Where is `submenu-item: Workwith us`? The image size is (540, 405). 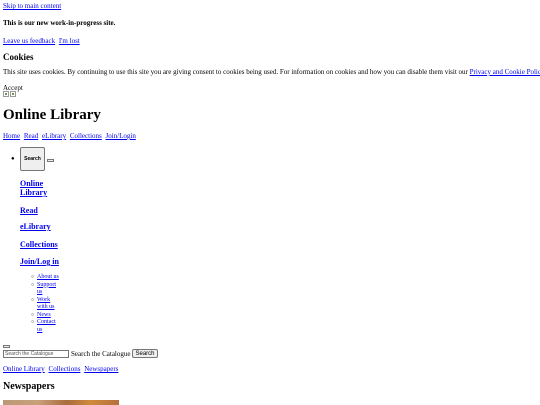 submenu-item: Workwith us is located at coordinates (45, 304).